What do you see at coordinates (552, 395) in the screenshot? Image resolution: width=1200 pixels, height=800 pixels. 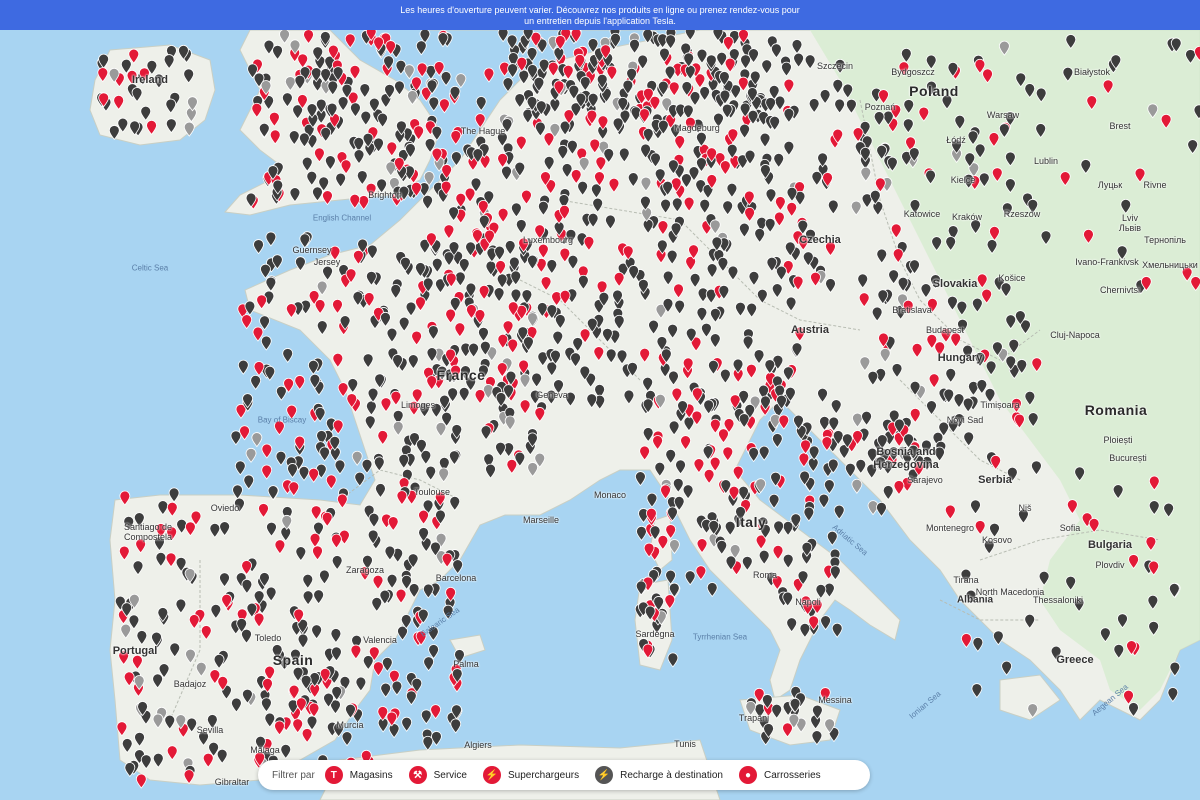 I see `label-city-geneva: Geneva` at bounding box center [552, 395].